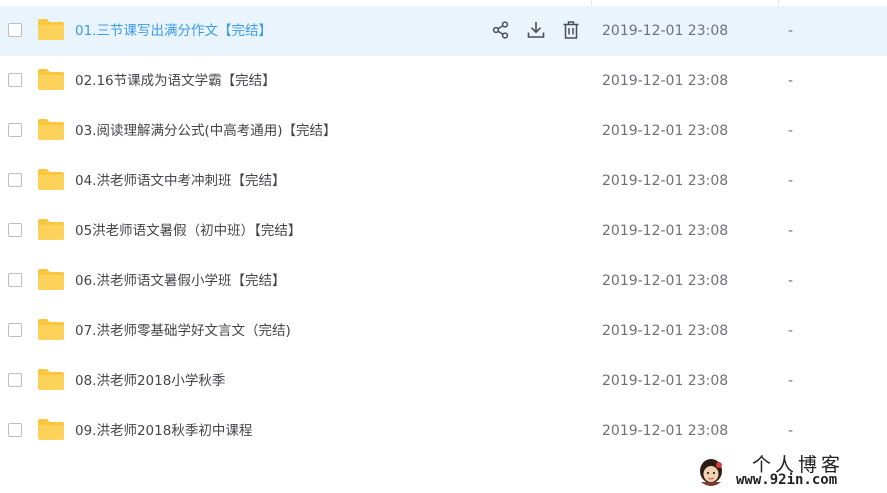 This screenshot has width=887, height=493. What do you see at coordinates (443, 181) in the screenshot?
I see `file-row: 04.洪老师语文中考冲刺班【完结】 2019-12-01 23:08 -` at bounding box center [443, 181].